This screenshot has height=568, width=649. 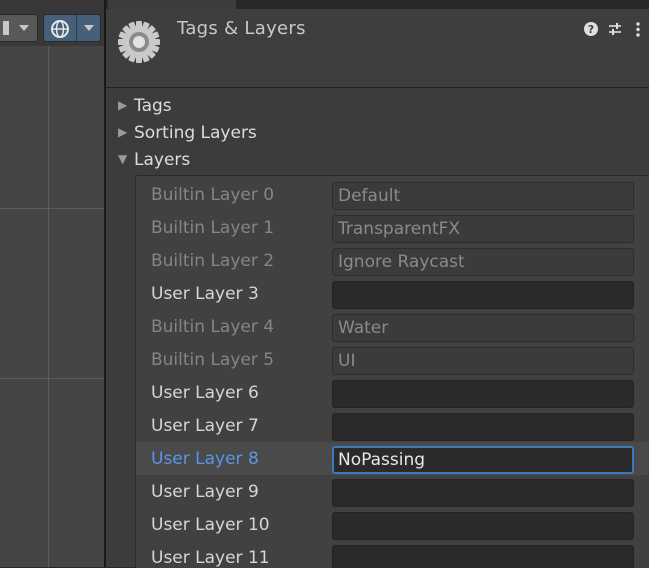 What do you see at coordinates (213, 360) in the screenshot?
I see `layer-label: Builtin Layer 5` at bounding box center [213, 360].